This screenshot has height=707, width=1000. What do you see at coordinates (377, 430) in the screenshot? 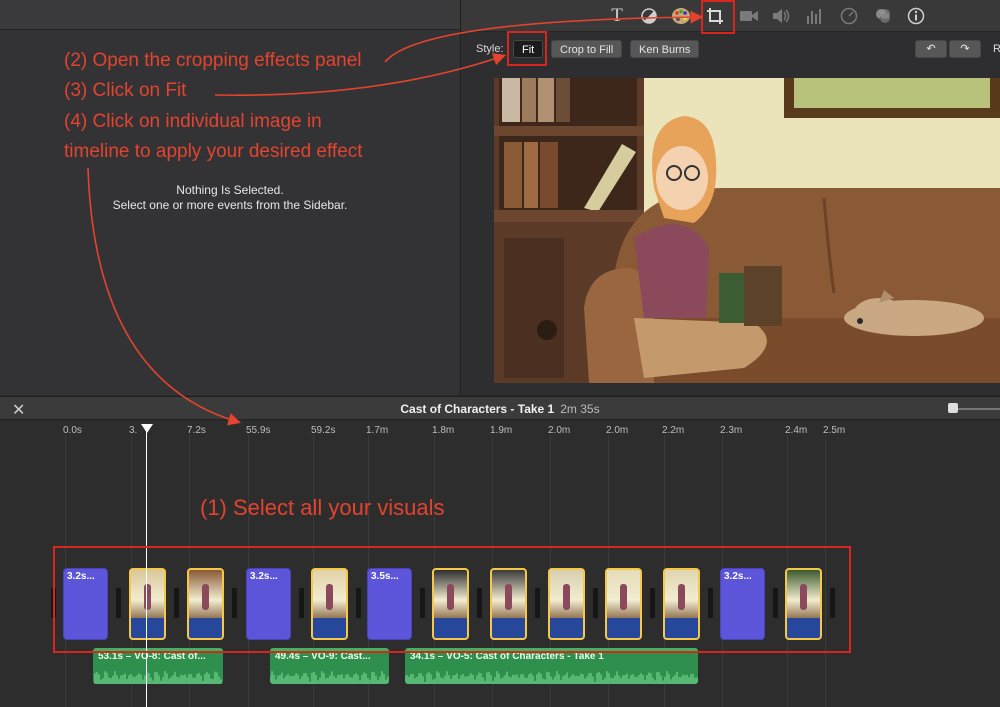
I see `ruler-label: 1.7m` at bounding box center [377, 430].